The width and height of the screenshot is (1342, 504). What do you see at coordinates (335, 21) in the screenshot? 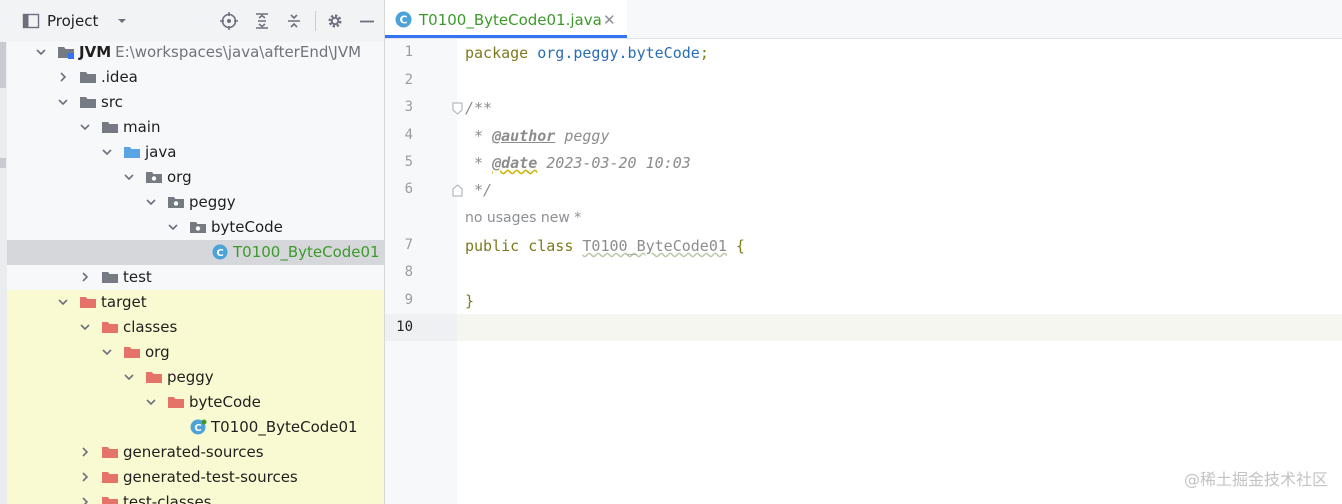
I see `gear-icon` at bounding box center [335, 21].